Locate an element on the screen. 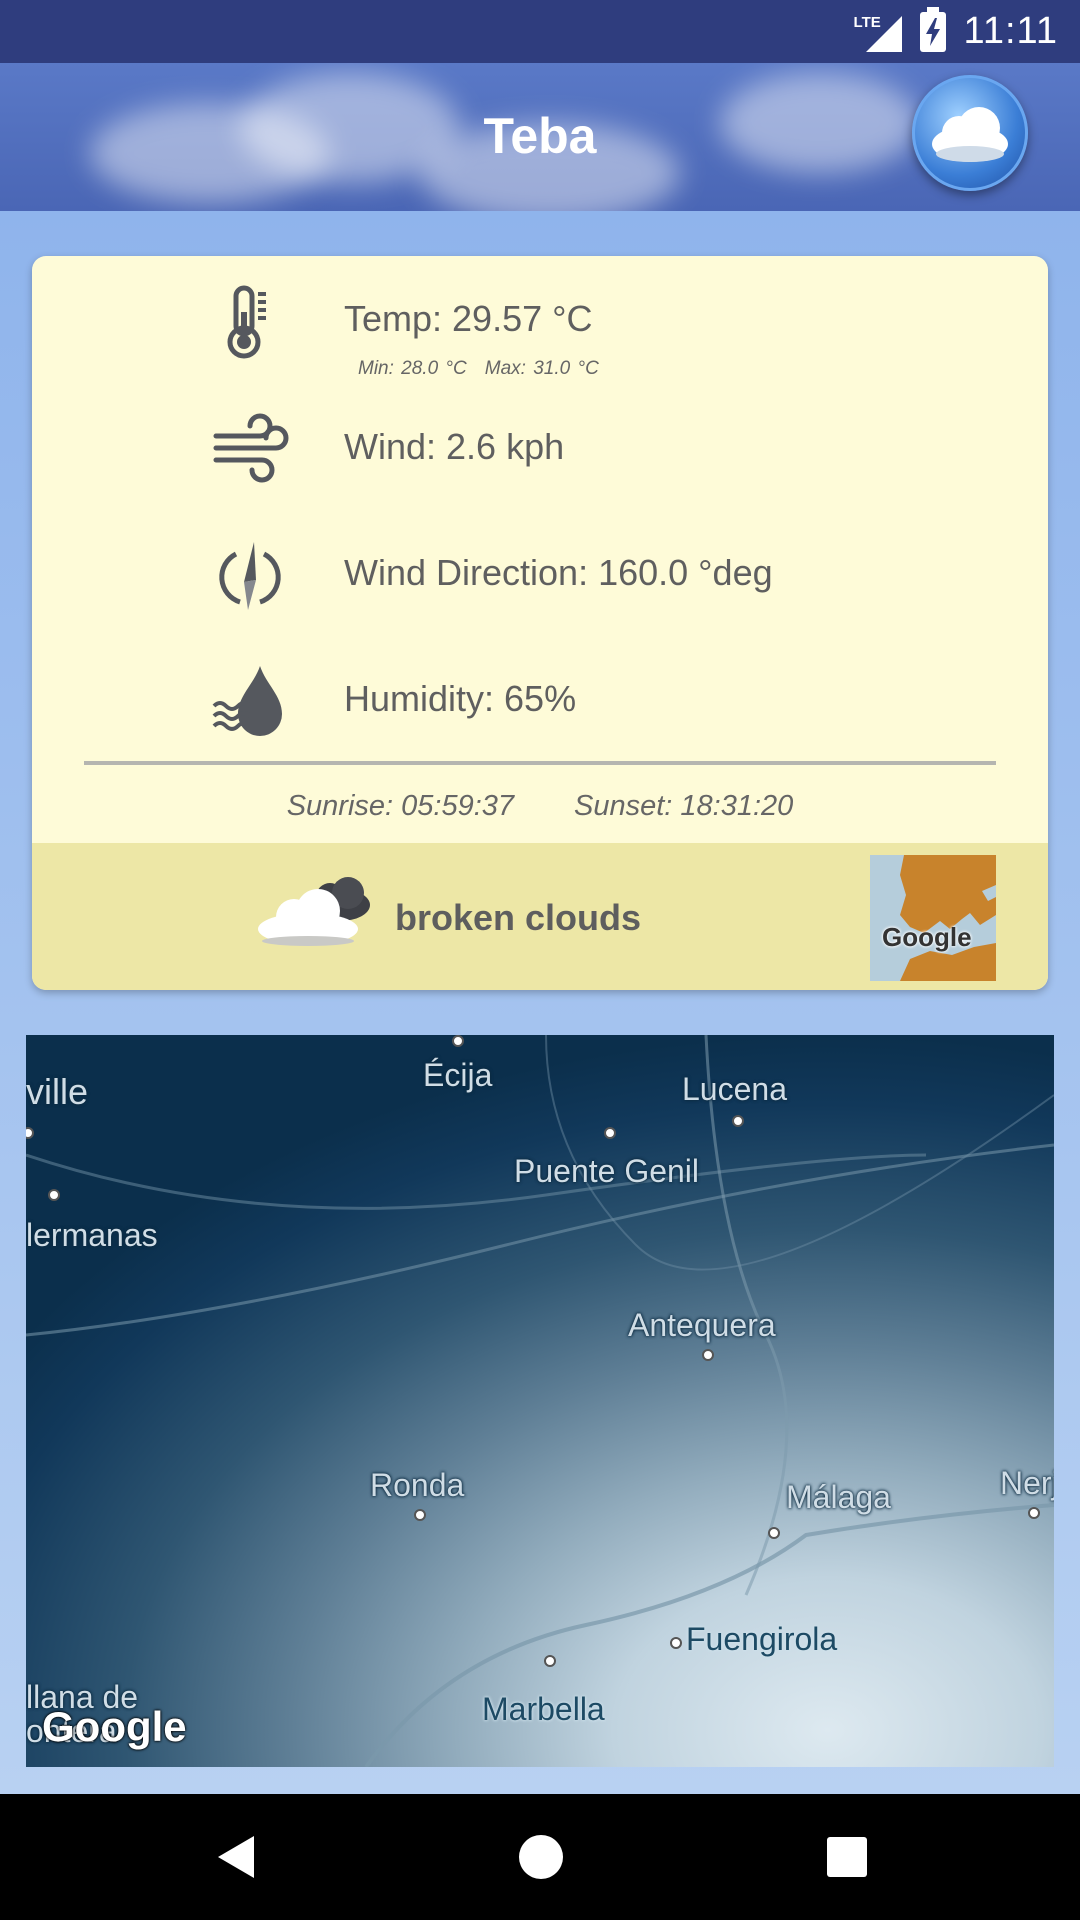 The width and height of the screenshot is (1080, 1920). map-city-label: ville is located at coordinates (57, 1091).